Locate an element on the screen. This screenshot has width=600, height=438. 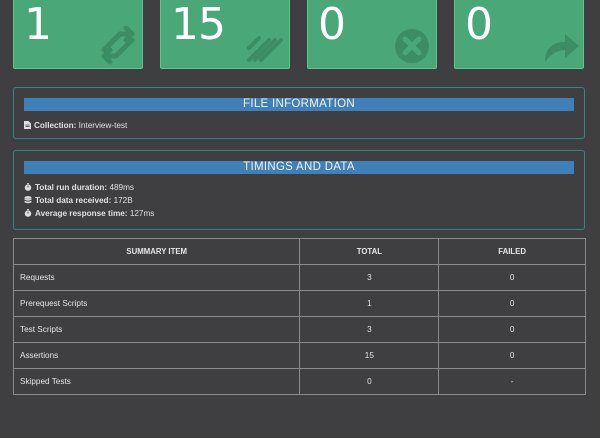
collection-row: Collection: Interview-test is located at coordinates (299, 125).